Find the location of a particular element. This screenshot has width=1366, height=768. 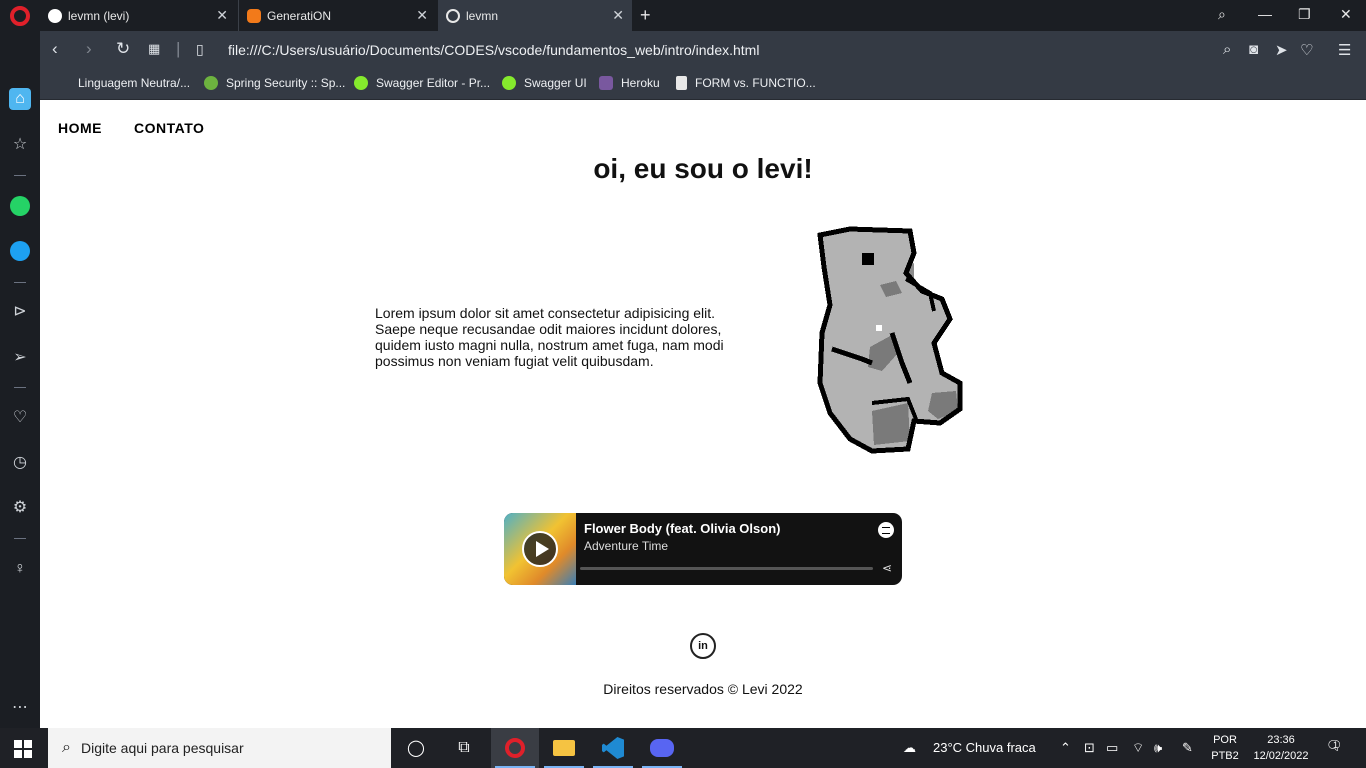

tab-levmn: levmn ✕ is located at coordinates (535, 15).